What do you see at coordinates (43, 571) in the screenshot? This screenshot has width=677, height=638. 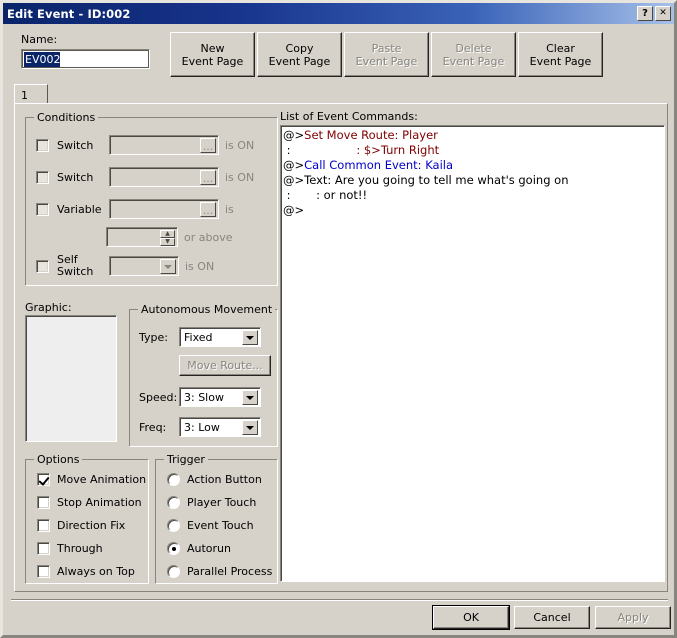 I see `option-always-on-top-checkbox` at bounding box center [43, 571].